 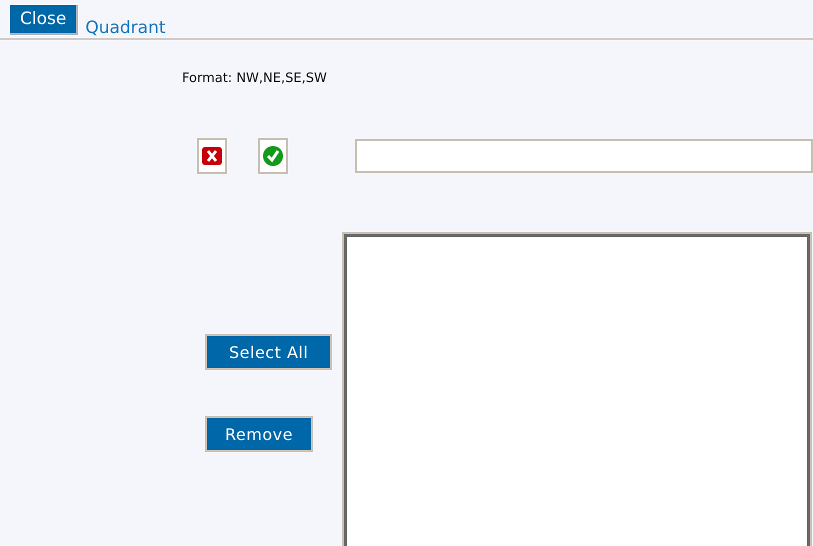 I want to click on cancel-button, so click(x=212, y=156).